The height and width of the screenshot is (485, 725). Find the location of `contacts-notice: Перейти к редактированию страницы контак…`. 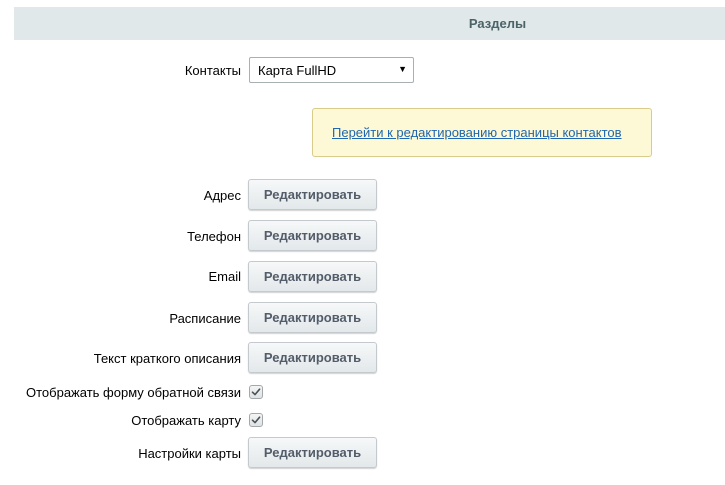

contacts-notice: Перейти к редактированию страницы контак… is located at coordinates (482, 132).